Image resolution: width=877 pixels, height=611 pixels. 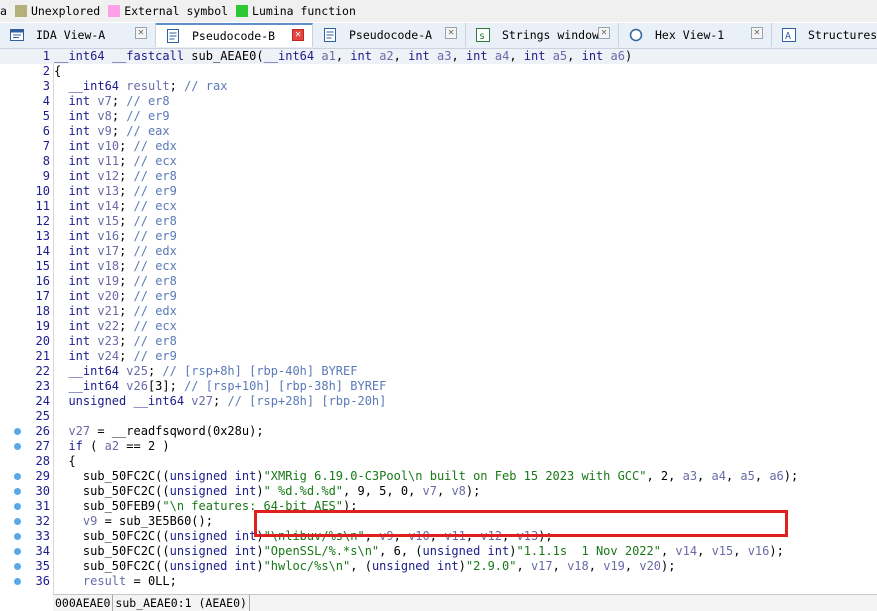 I want to click on hex-view-icon, so click(x=636, y=35).